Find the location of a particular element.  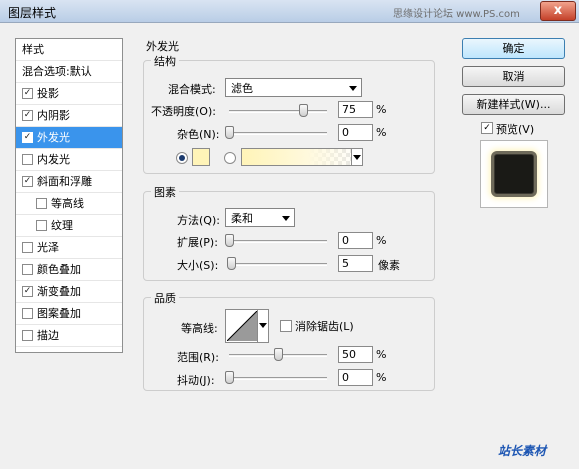

style-preview-box is located at coordinates (514, 174).